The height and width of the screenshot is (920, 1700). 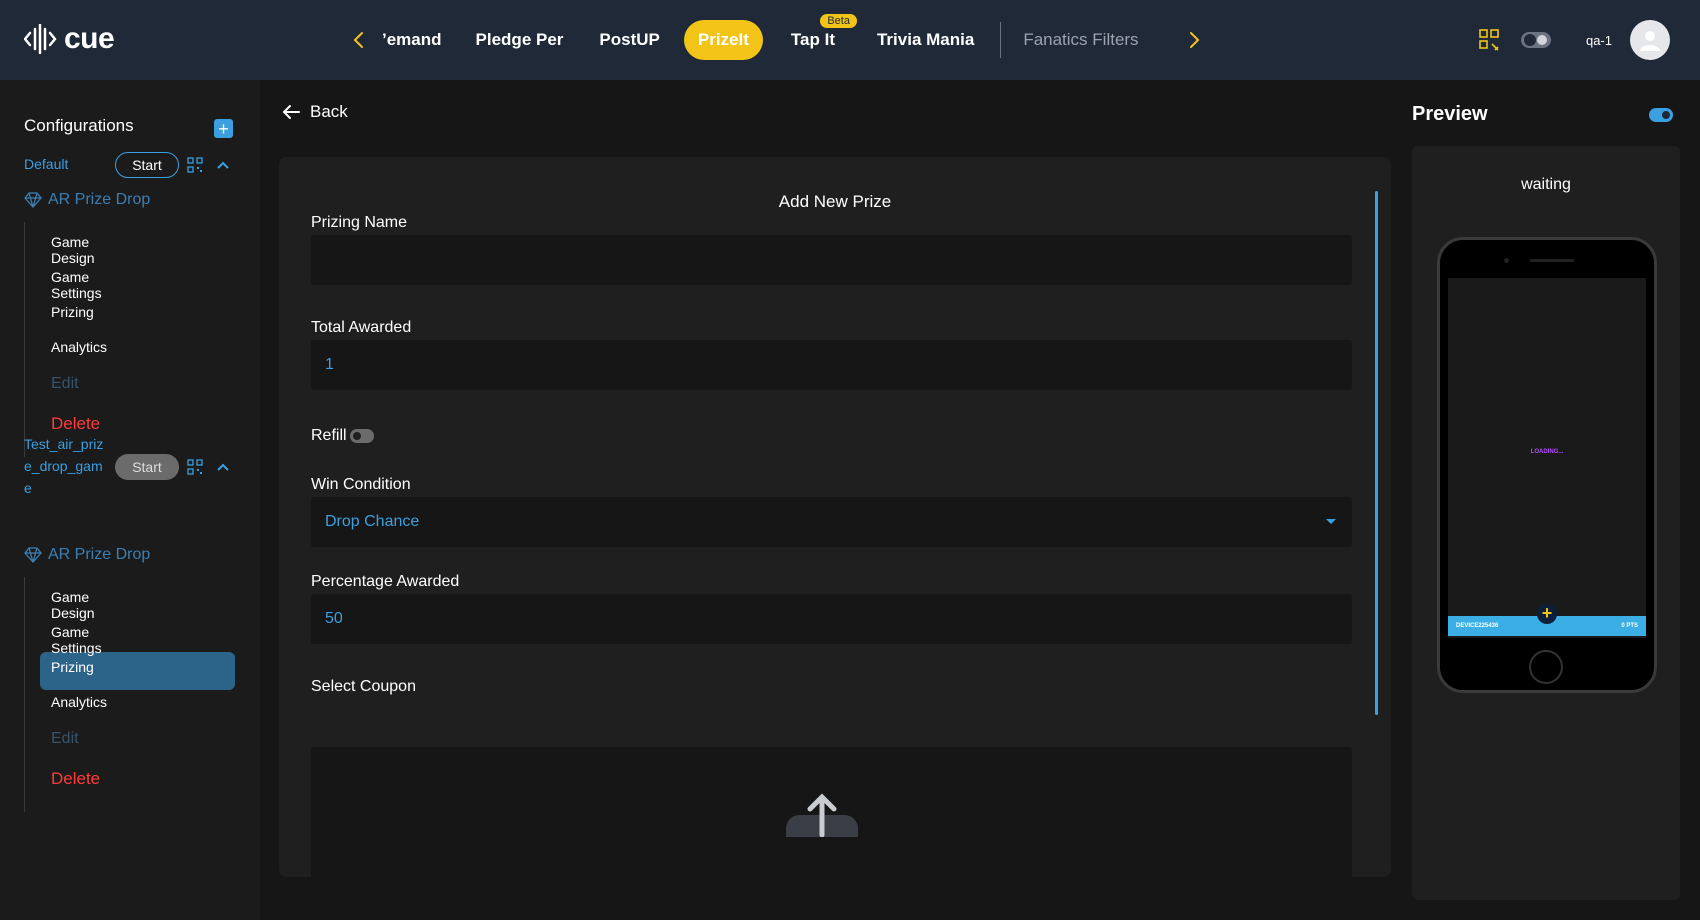 I want to click on scrollbar, so click(x=1376, y=453).